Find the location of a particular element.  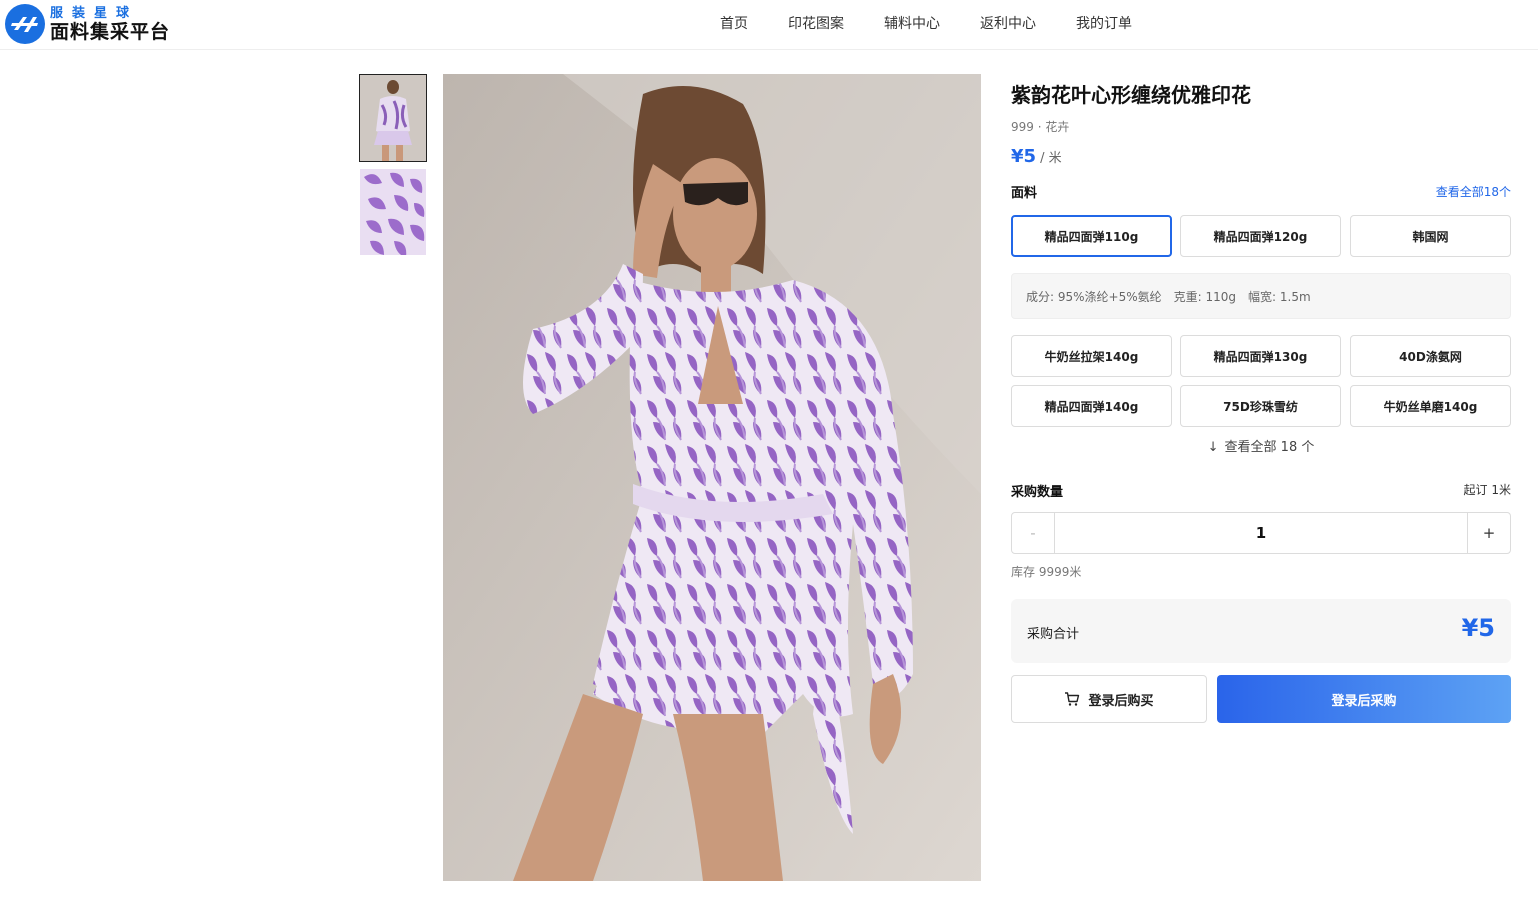

model-thumbnail-image is located at coordinates (393, 118).